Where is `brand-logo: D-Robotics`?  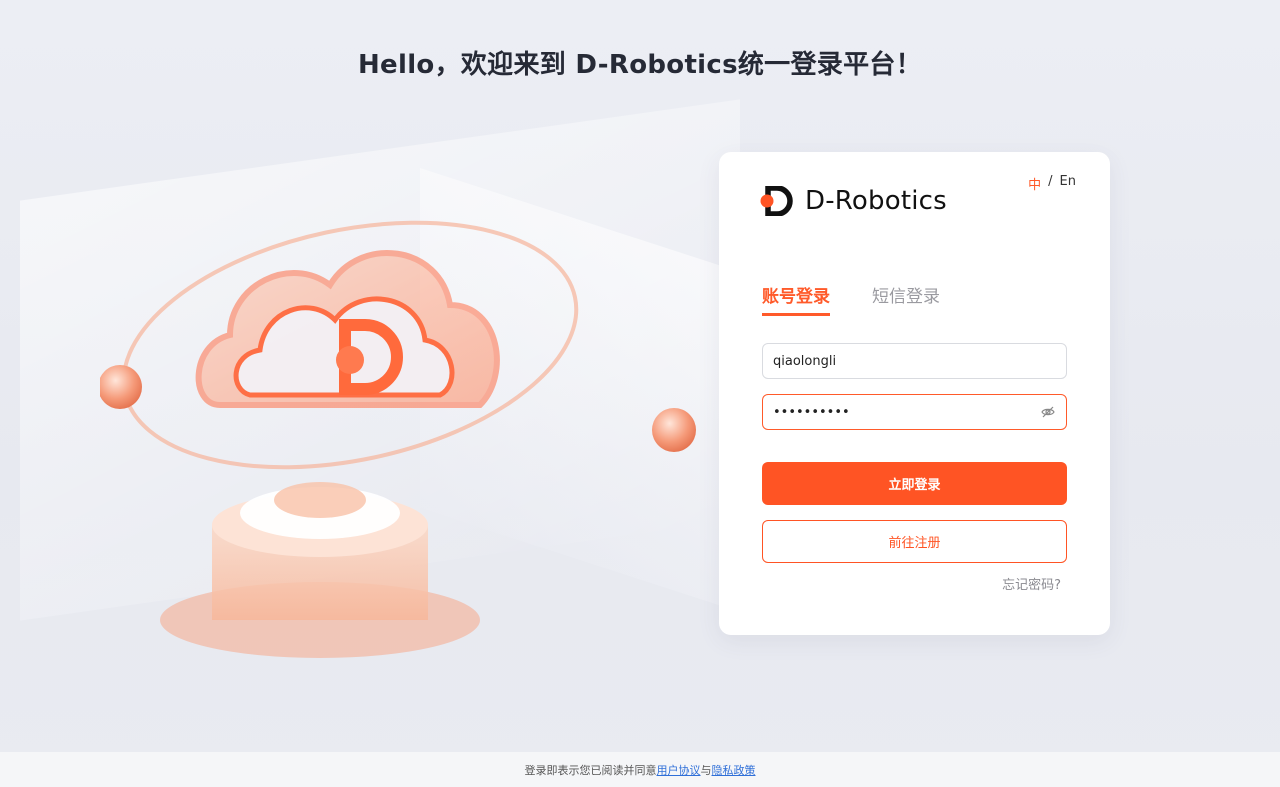
brand-logo: D-Robotics is located at coordinates (853, 201).